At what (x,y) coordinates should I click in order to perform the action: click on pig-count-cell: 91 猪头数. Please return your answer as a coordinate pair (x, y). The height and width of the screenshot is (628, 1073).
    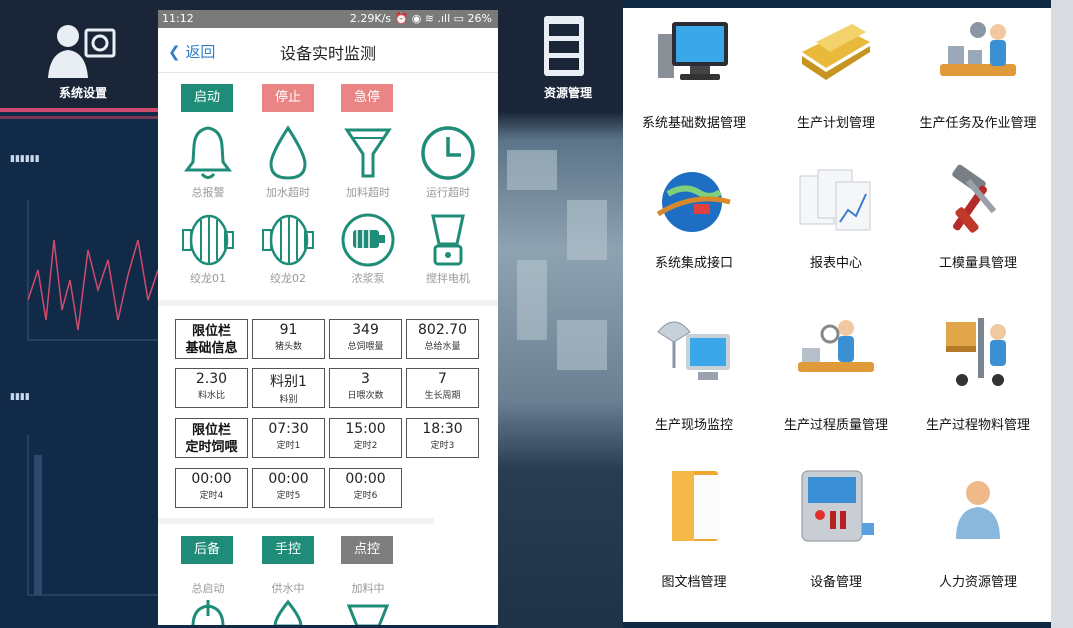
    Looking at the image, I should click on (288, 339).